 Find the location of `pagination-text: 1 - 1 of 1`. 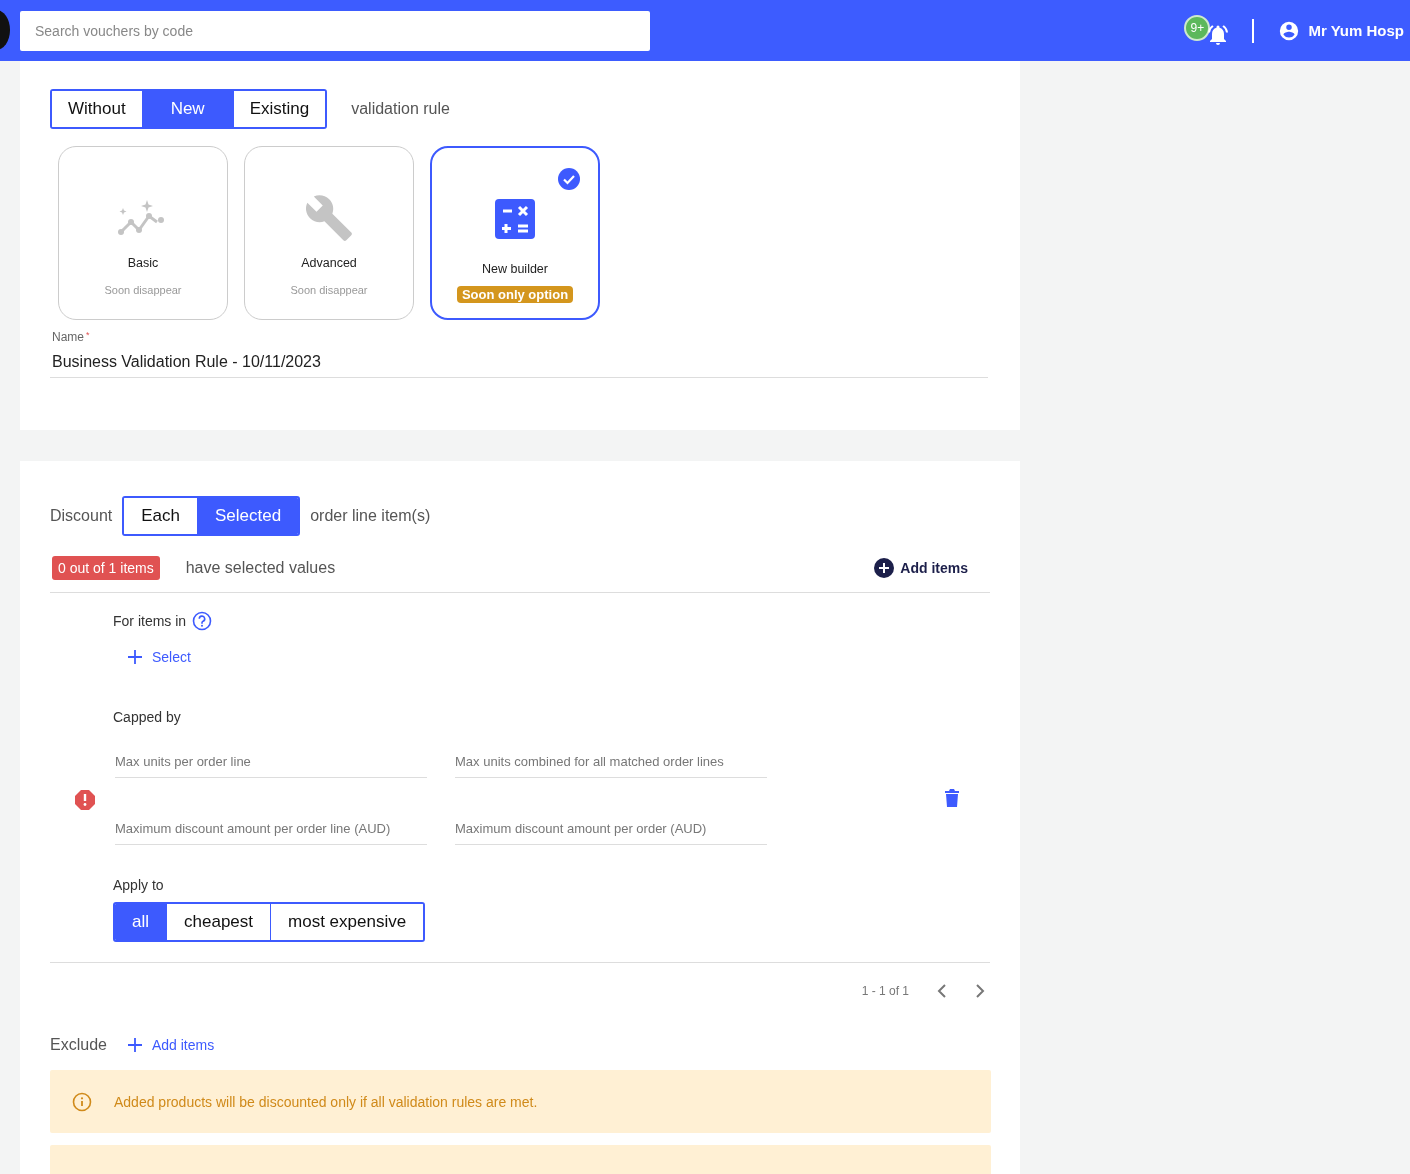

pagination-text: 1 - 1 of 1 is located at coordinates (885, 991).